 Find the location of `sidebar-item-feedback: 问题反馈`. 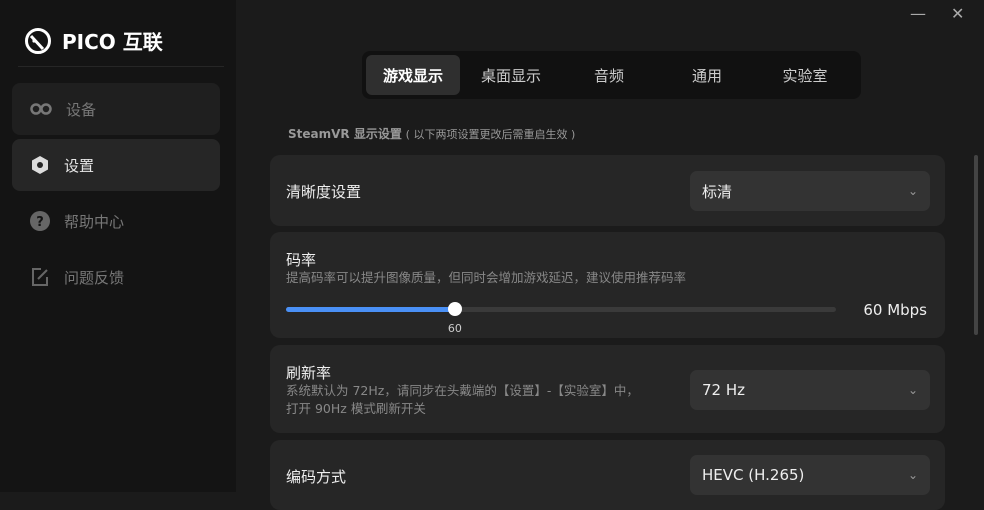

sidebar-item-feedback: 问题反馈 is located at coordinates (116, 277).